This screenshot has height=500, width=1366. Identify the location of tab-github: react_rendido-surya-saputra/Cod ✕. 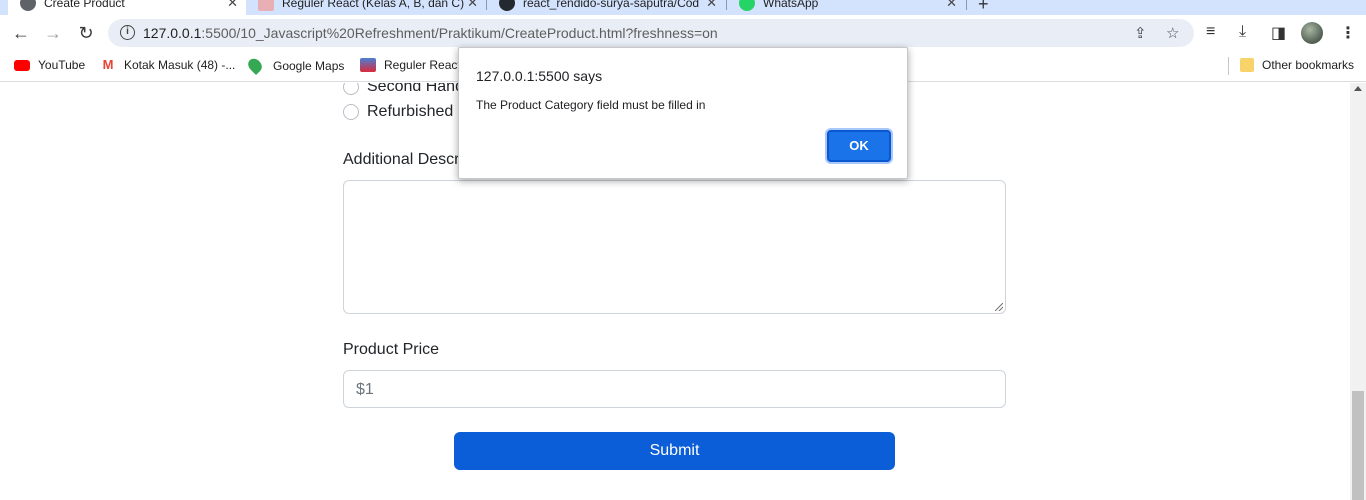
(606, 7).